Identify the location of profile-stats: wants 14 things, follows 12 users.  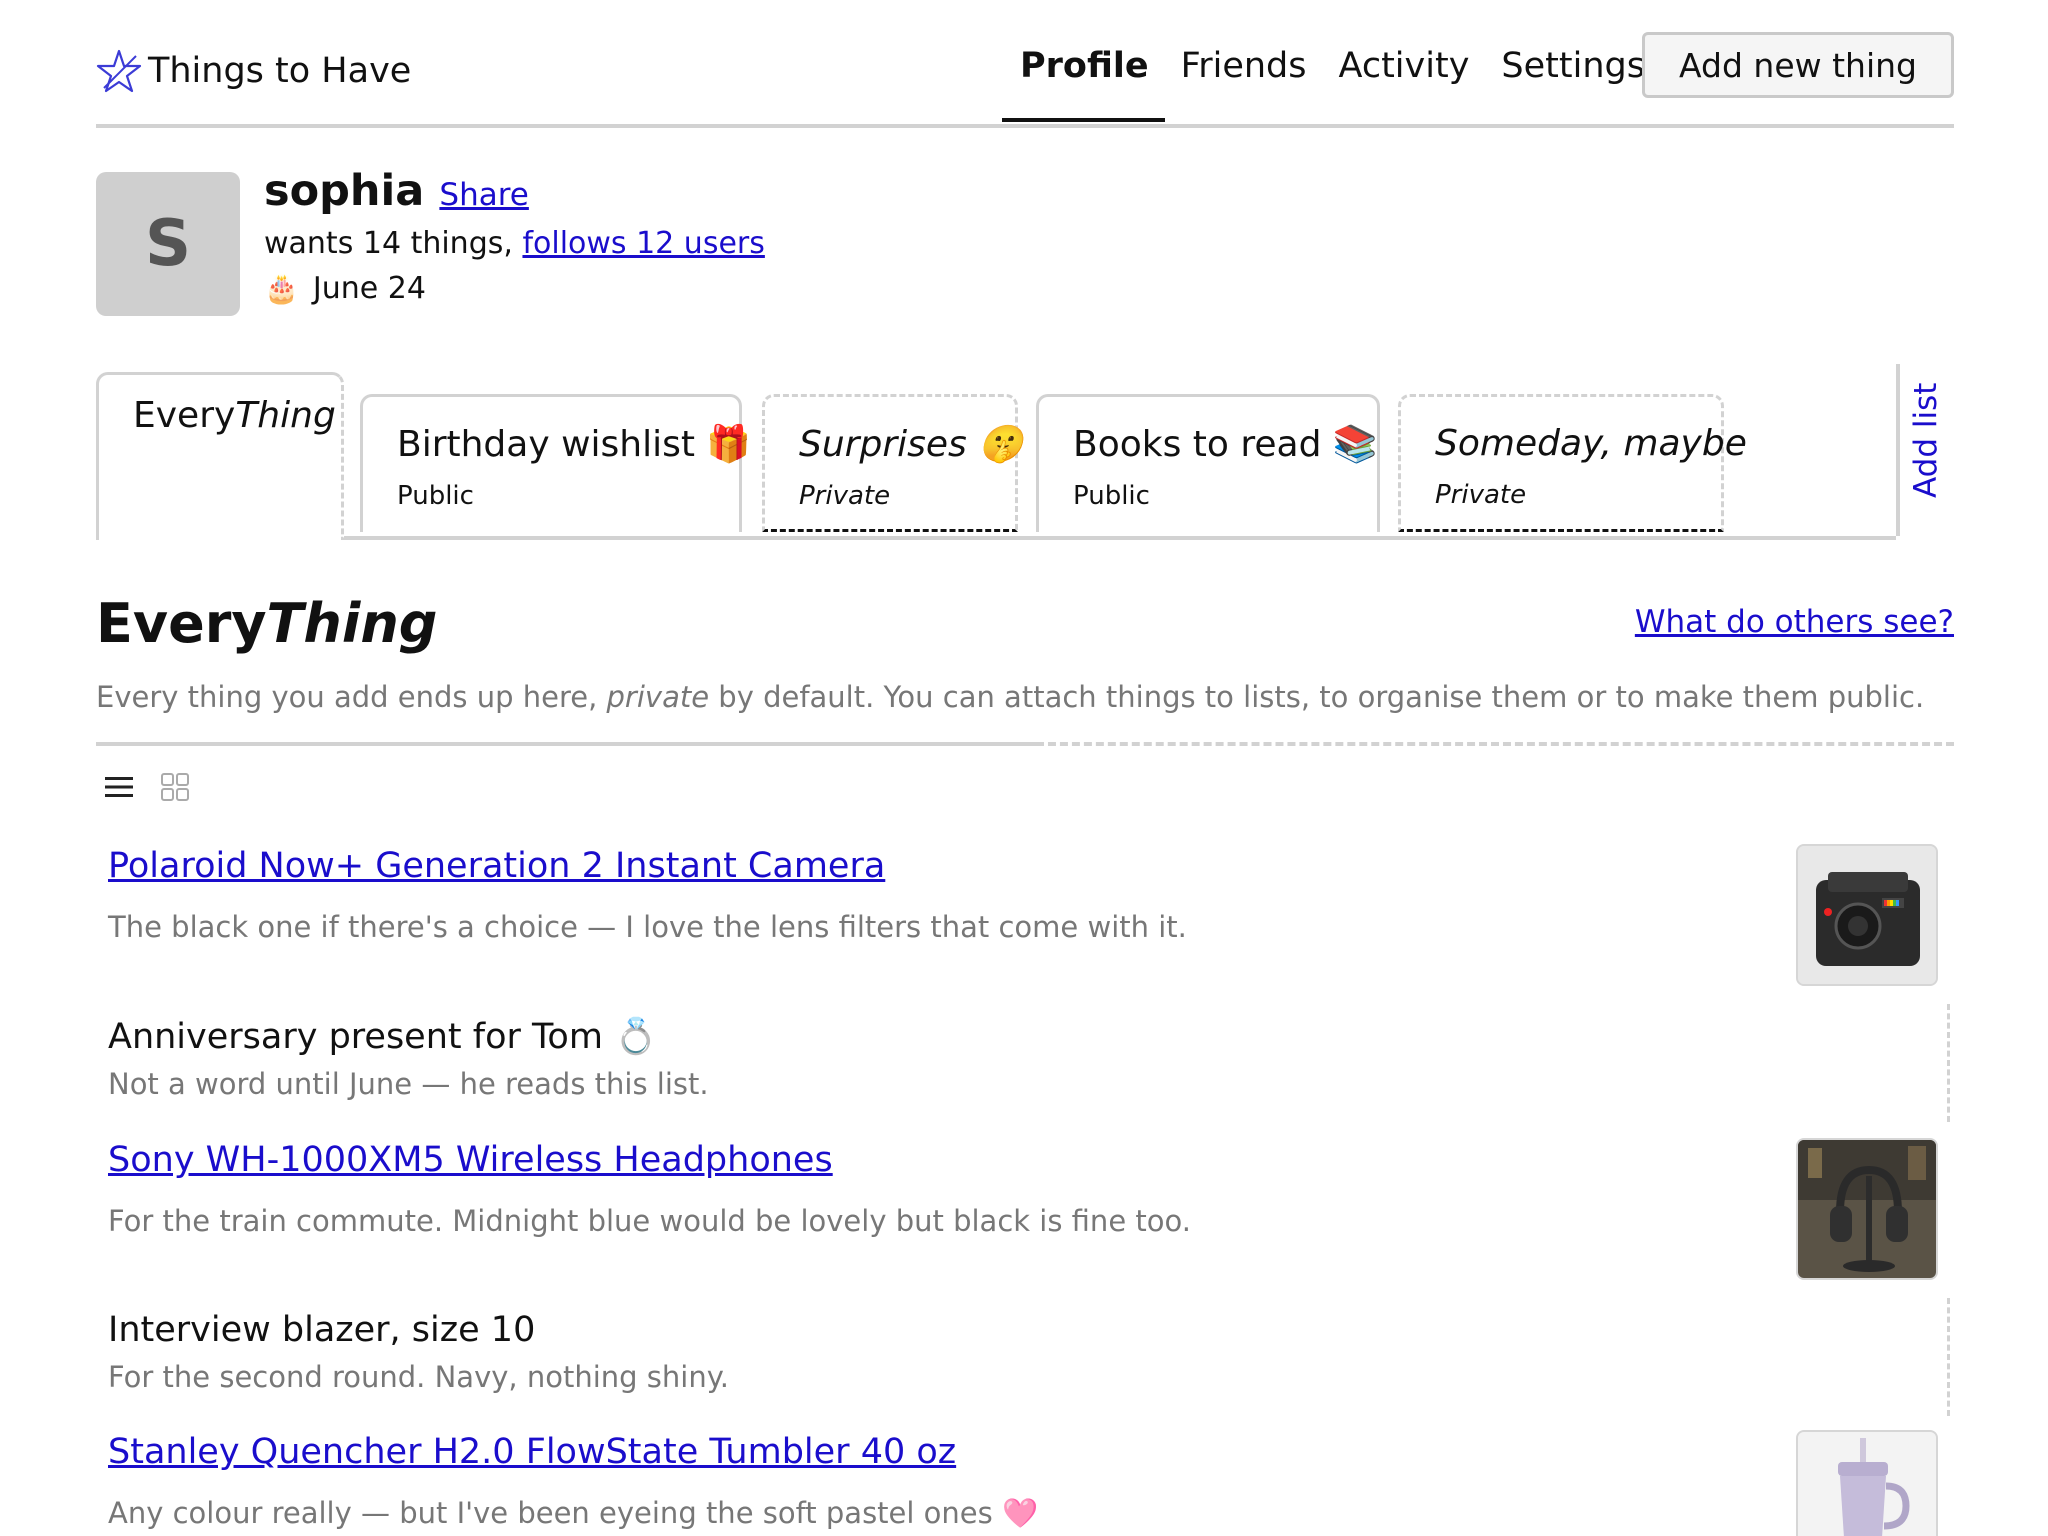
(514, 243).